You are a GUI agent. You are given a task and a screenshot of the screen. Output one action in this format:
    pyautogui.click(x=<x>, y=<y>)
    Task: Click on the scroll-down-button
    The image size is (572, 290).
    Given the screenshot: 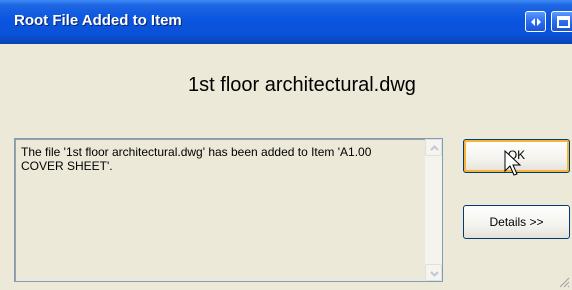 What is the action you would take?
    pyautogui.click(x=433, y=272)
    